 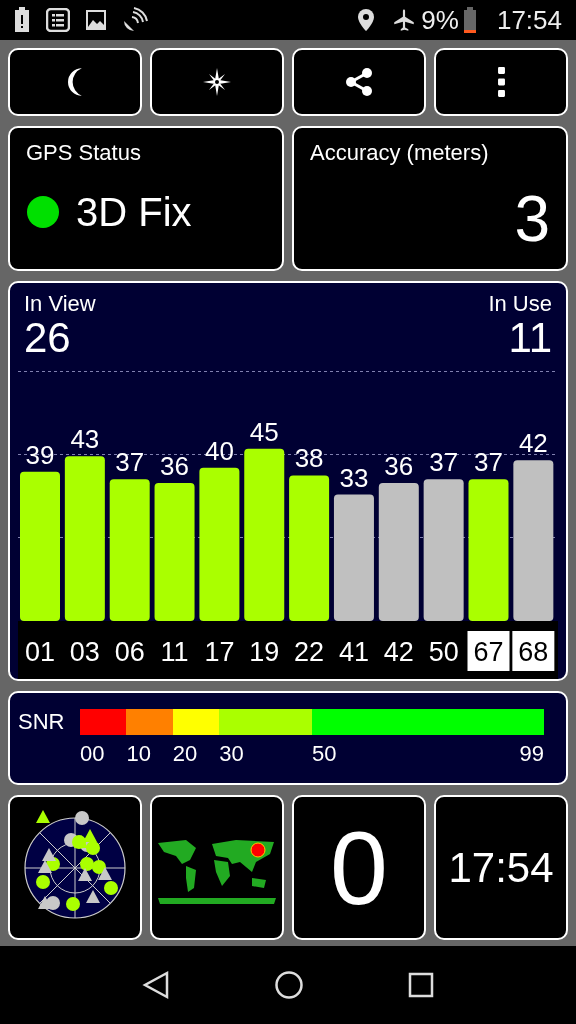 I want to click on moon-icon, so click(x=75, y=82).